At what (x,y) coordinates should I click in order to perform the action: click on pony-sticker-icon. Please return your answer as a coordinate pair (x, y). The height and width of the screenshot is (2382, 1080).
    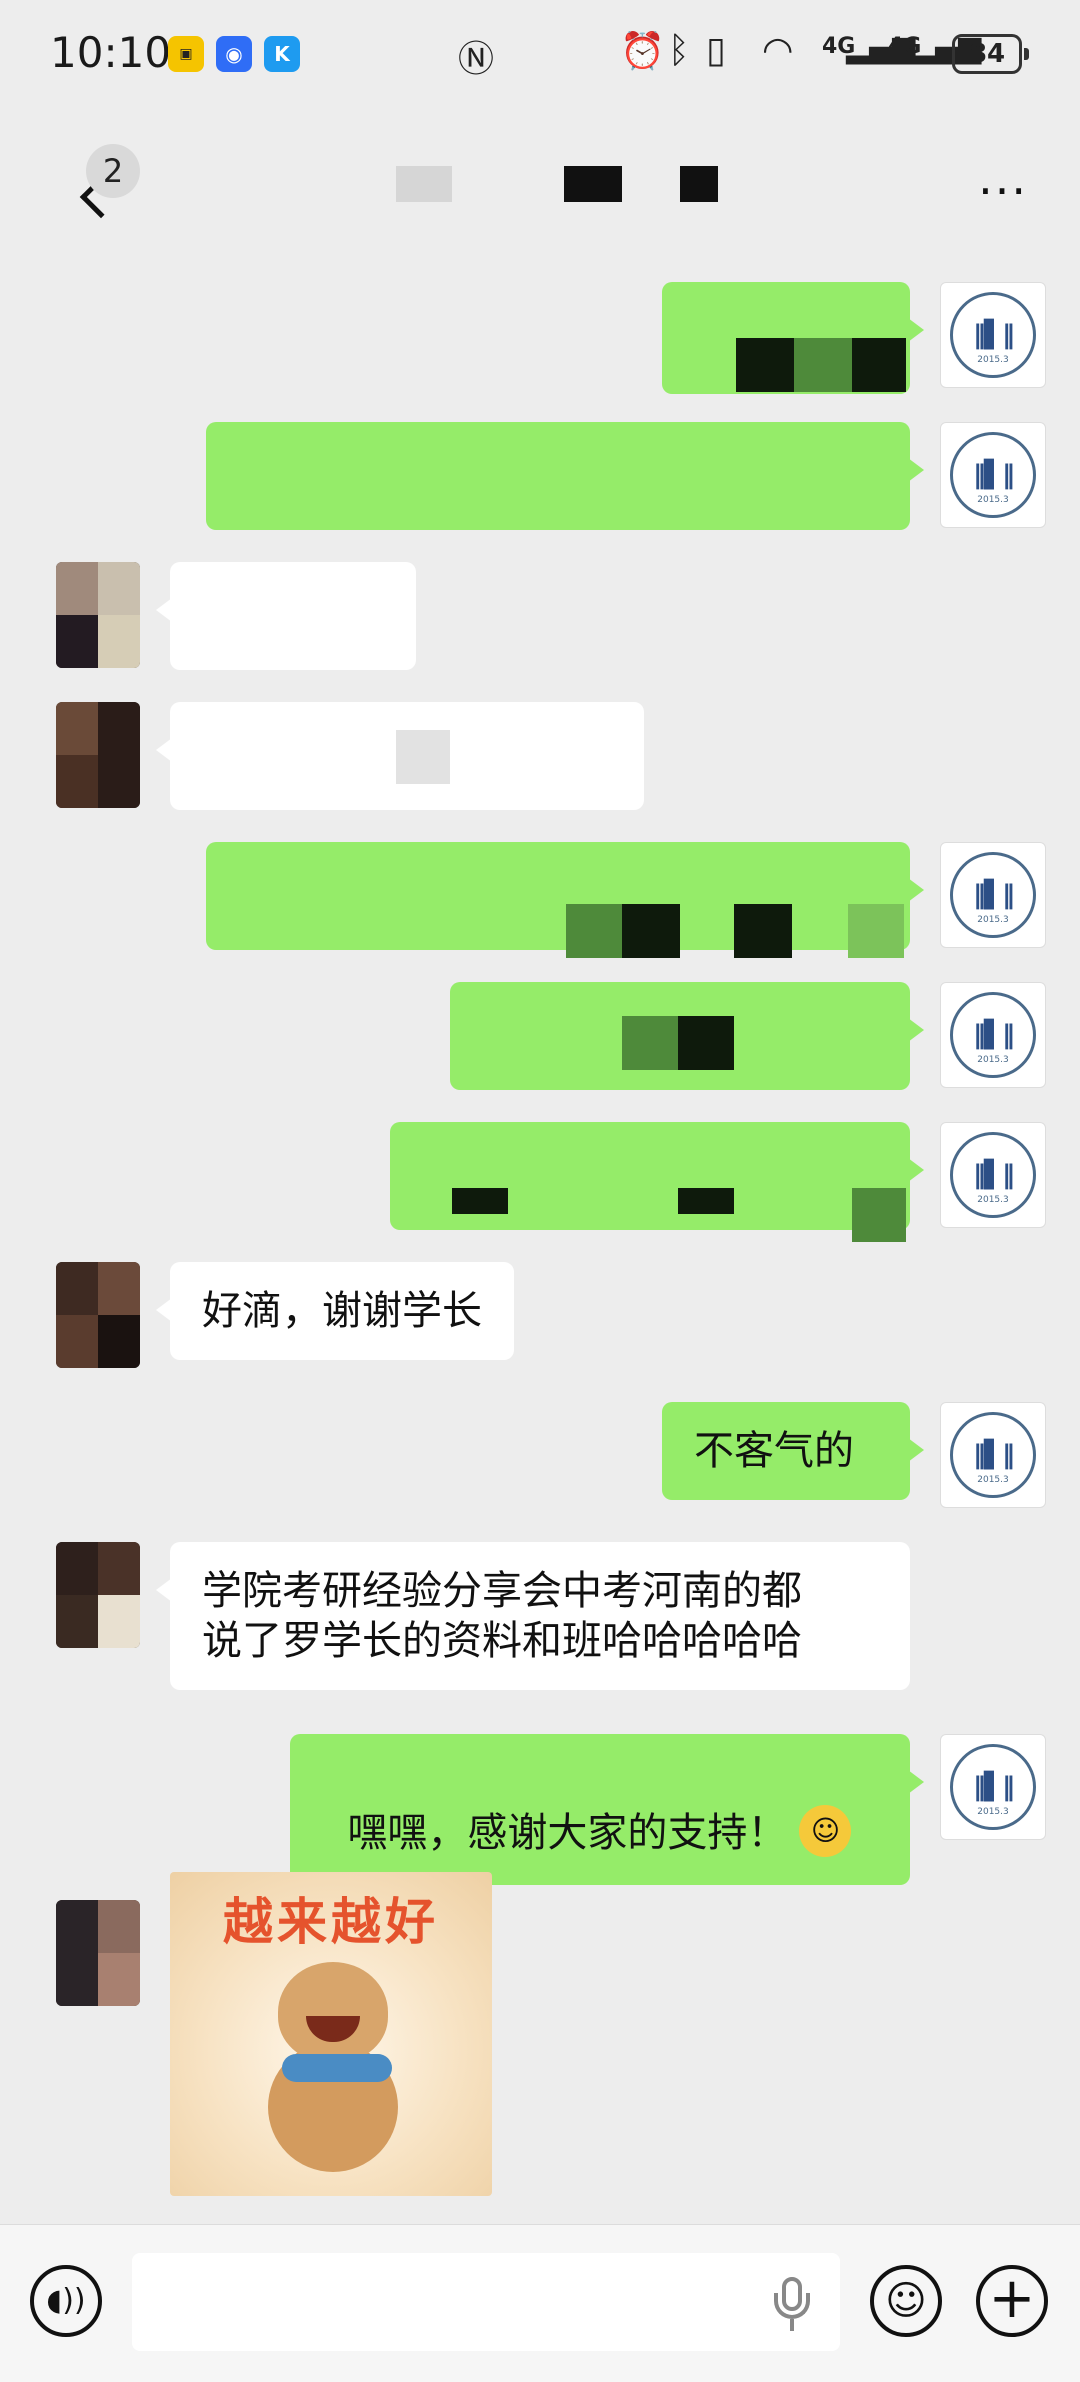
    Looking at the image, I should click on (333, 2072).